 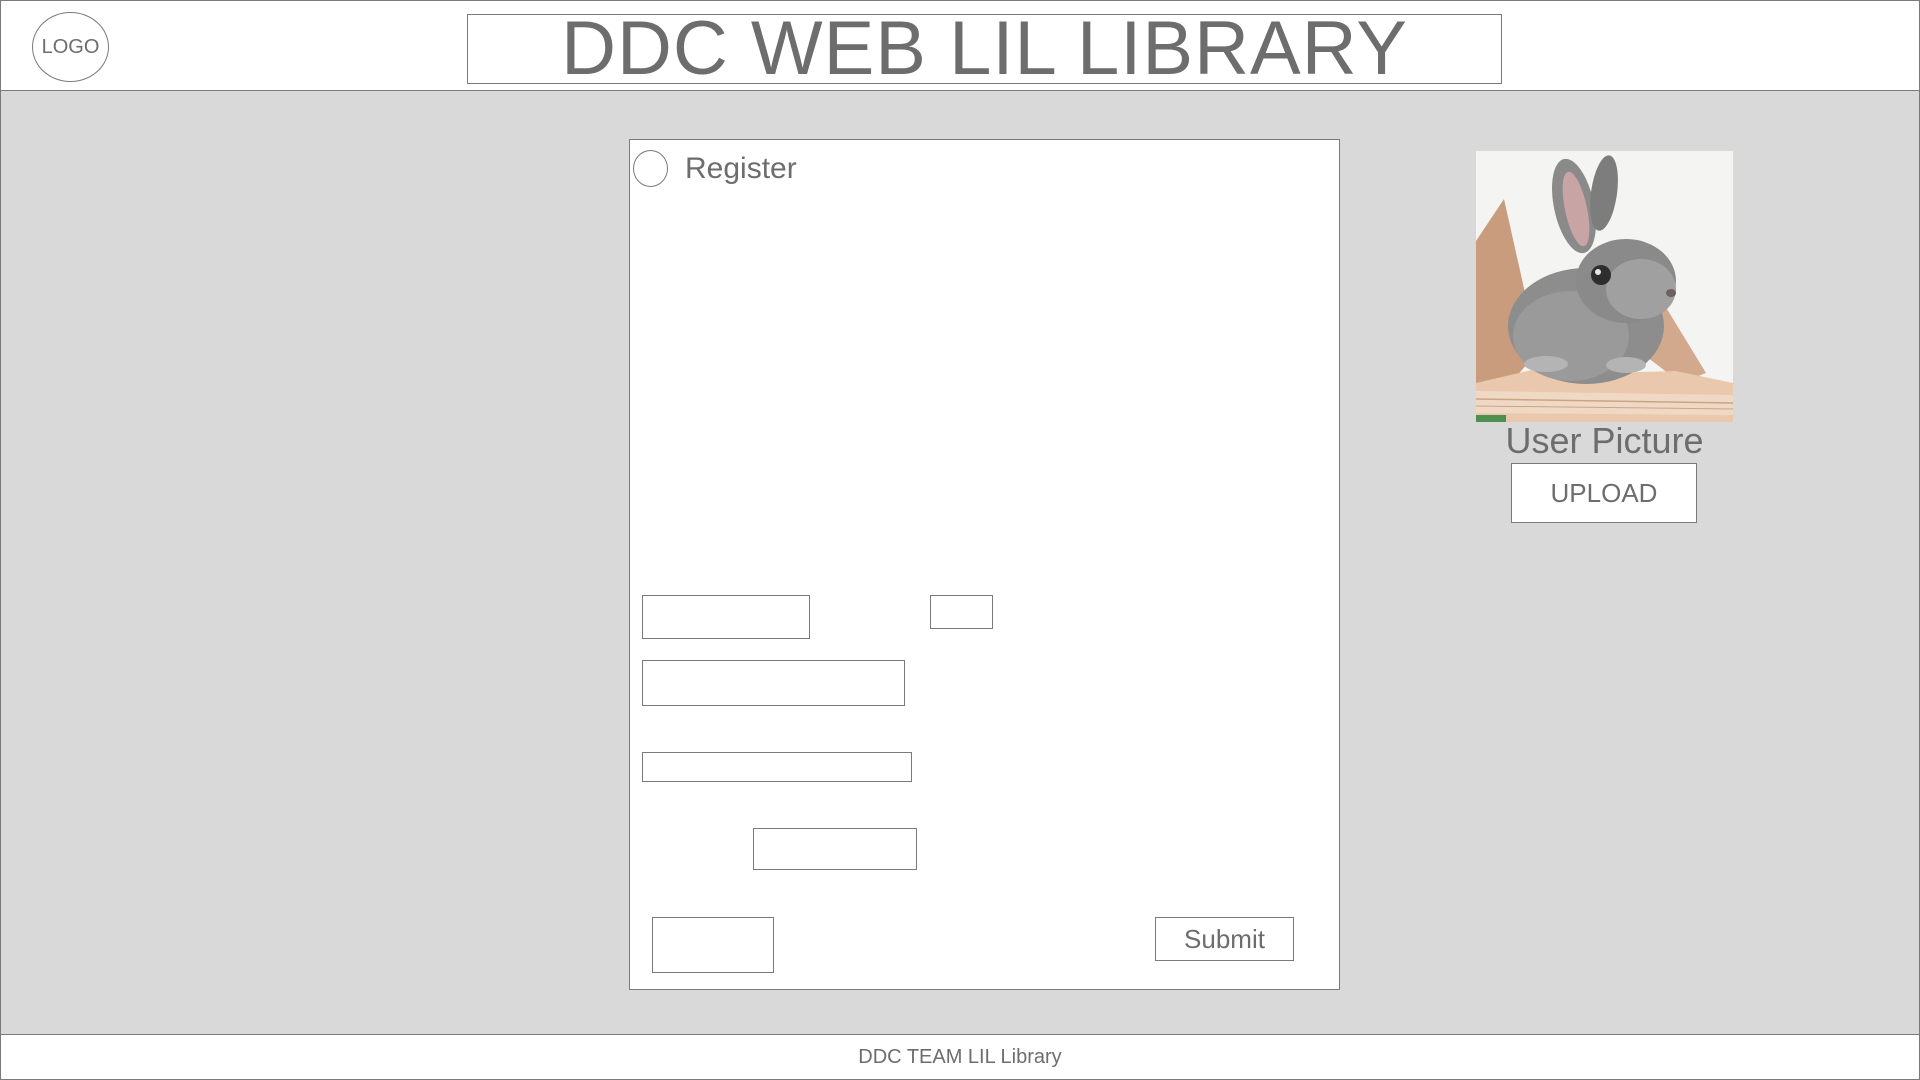 I want to click on site-title-box: DDC WEB LIL LIBRARY, so click(x=984, y=49).